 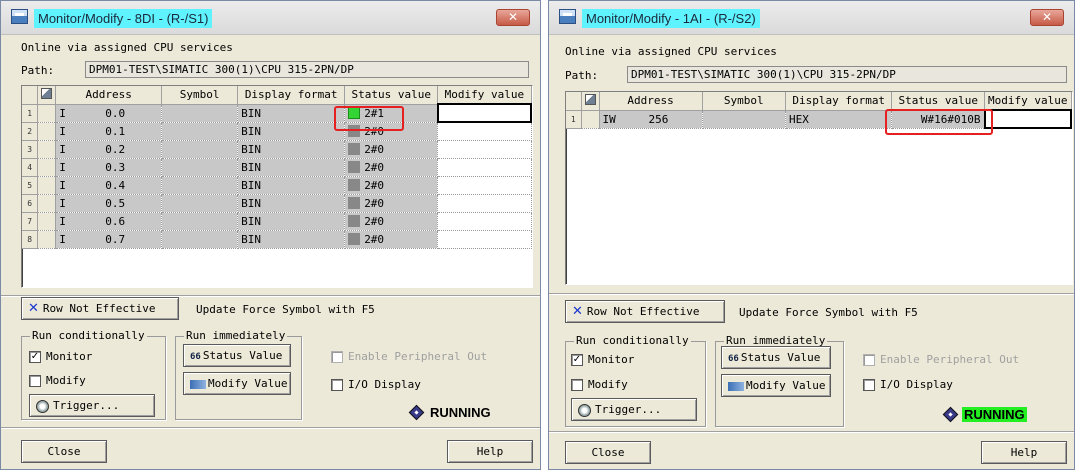 What do you see at coordinates (839, 119) in the screenshot?
I see `display-format-cell: HEX` at bounding box center [839, 119].